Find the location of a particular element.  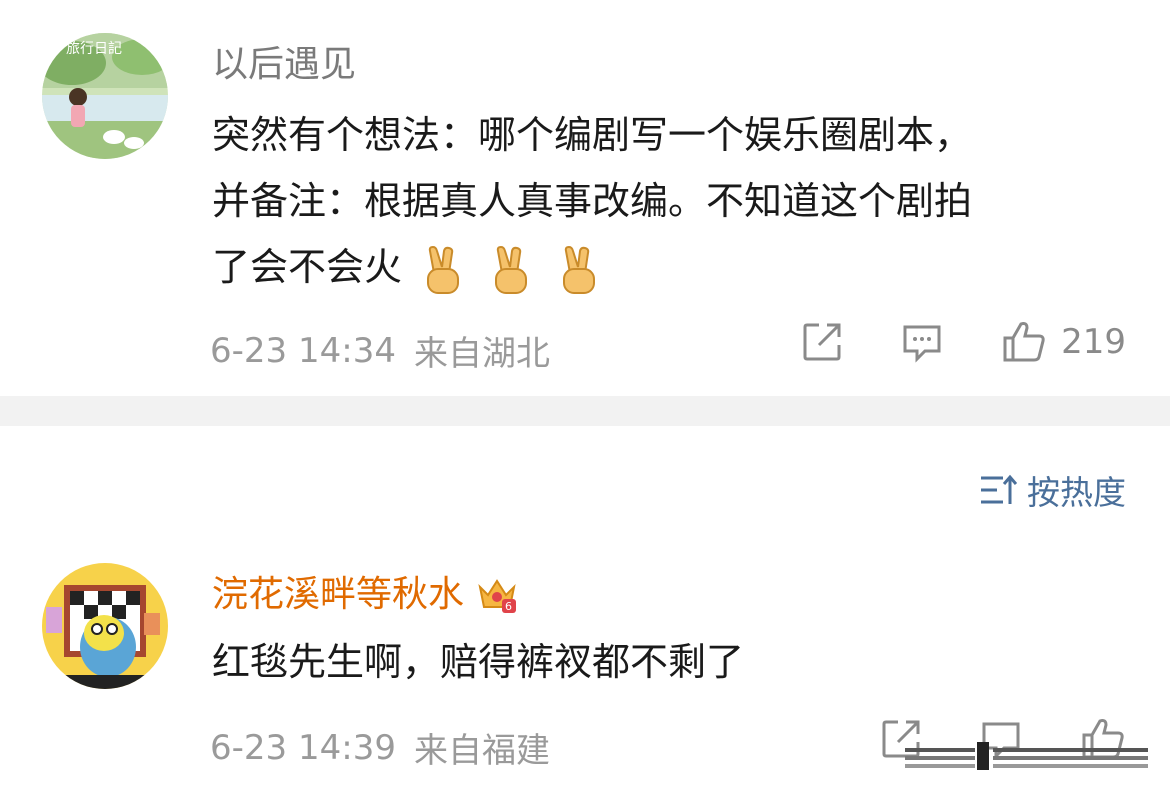

like-count: 219 is located at coordinates (1093, 342).